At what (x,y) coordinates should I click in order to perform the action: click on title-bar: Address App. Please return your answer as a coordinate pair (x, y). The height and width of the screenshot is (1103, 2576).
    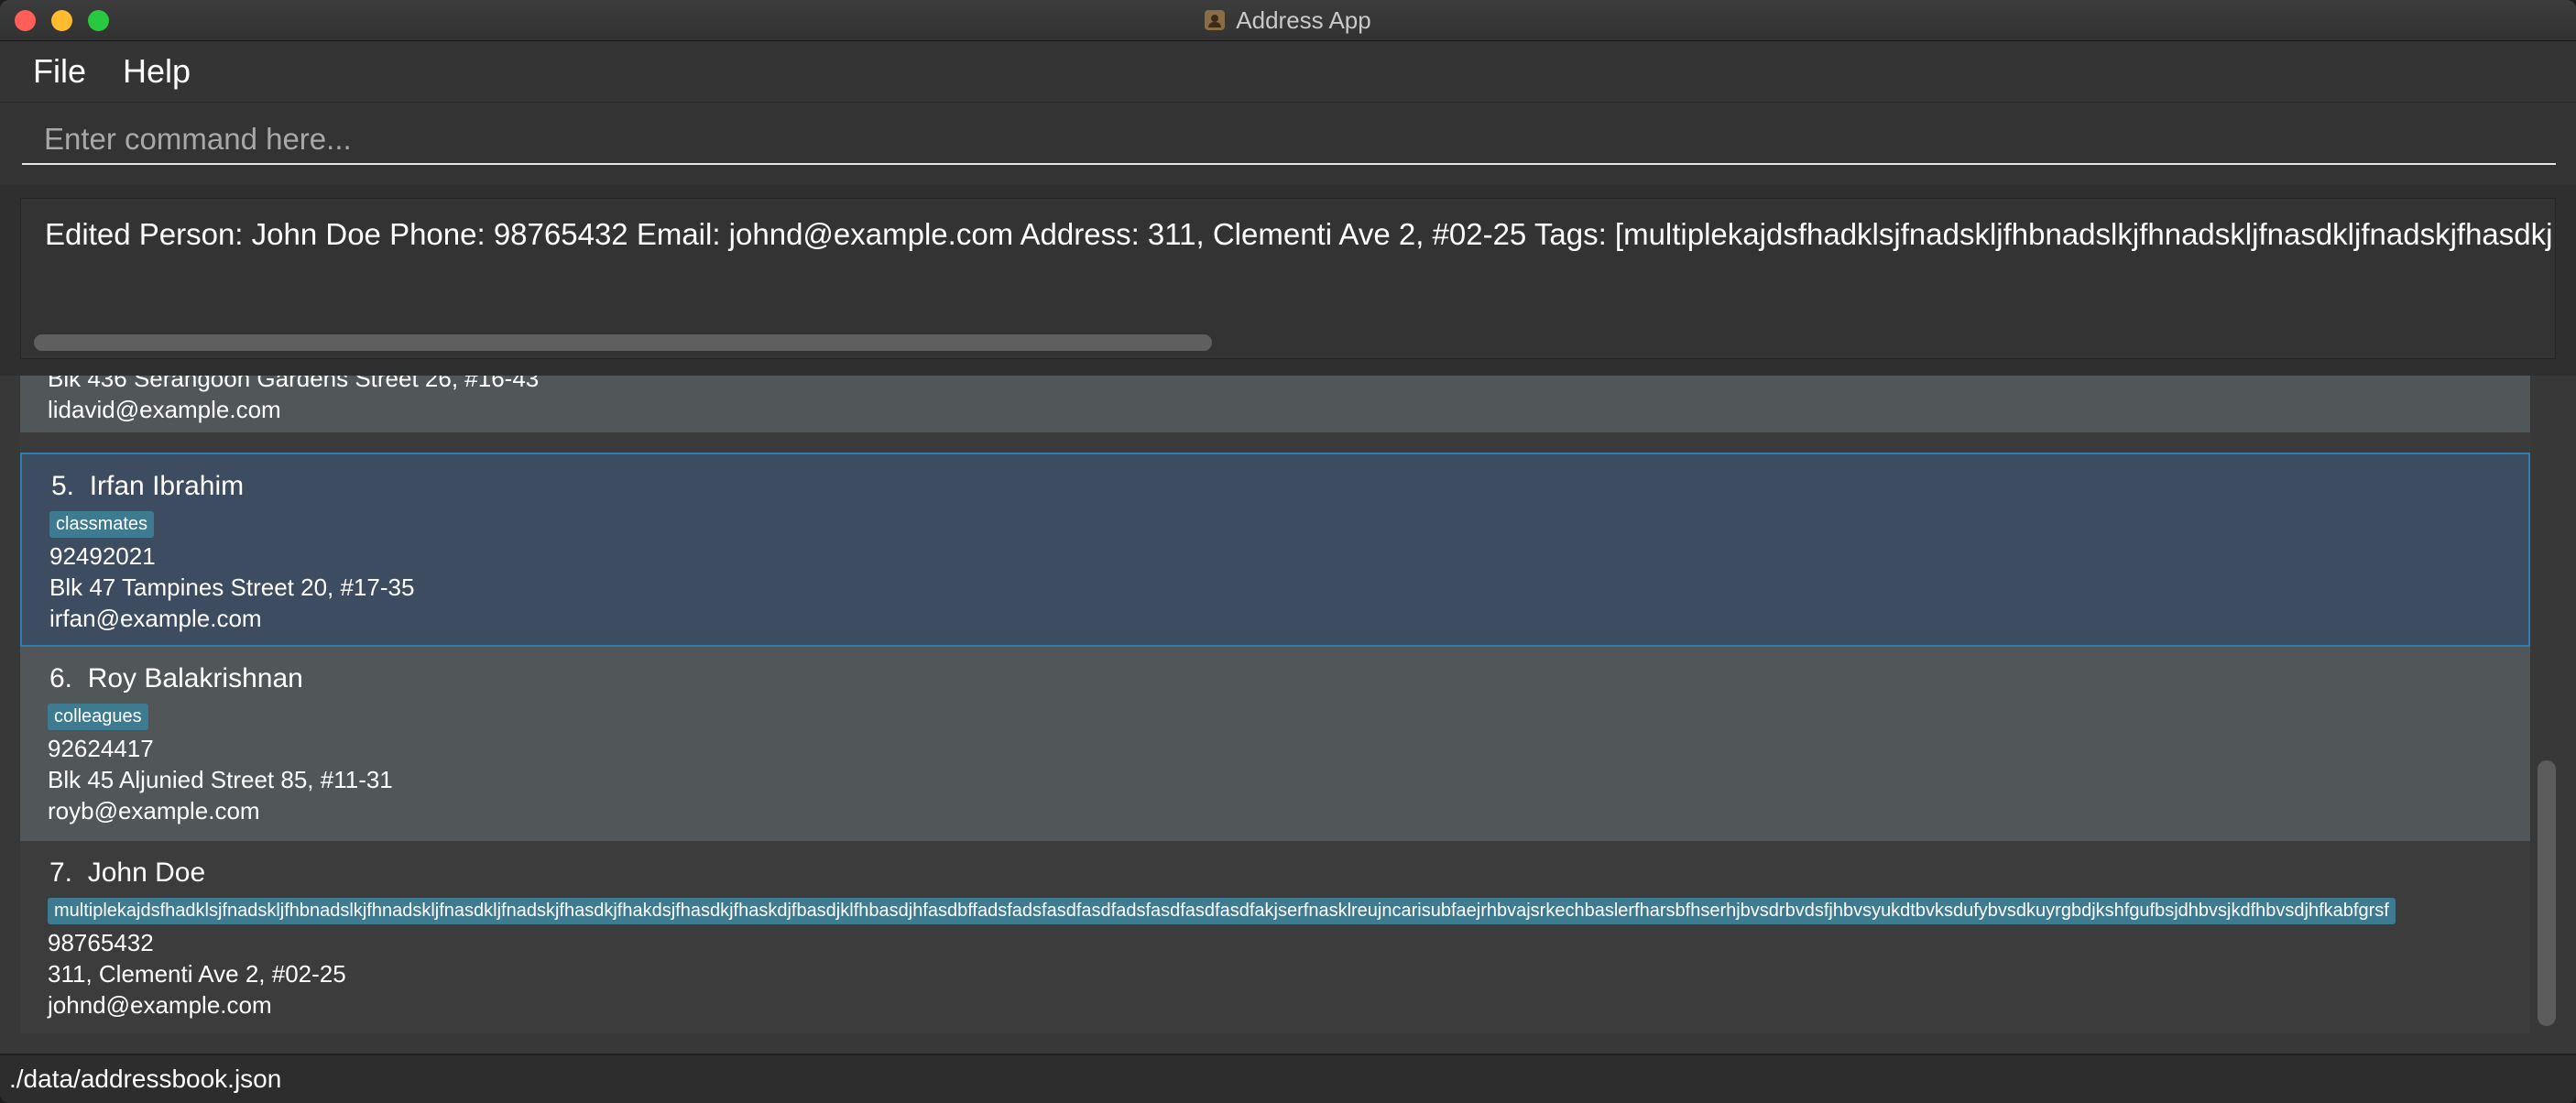
    Looking at the image, I should click on (1288, 20).